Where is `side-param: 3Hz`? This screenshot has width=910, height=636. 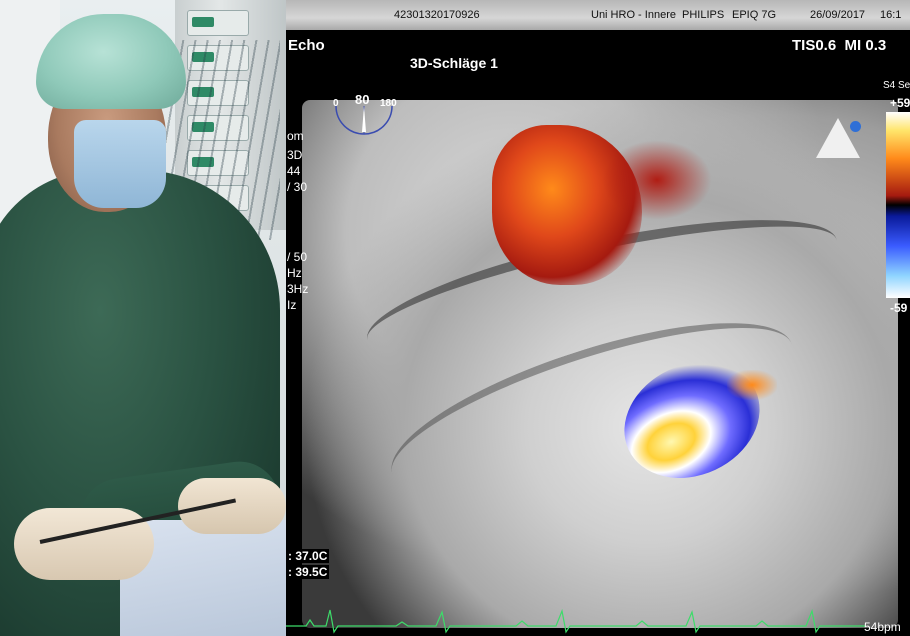
side-param: 3Hz is located at coordinates (298, 289).